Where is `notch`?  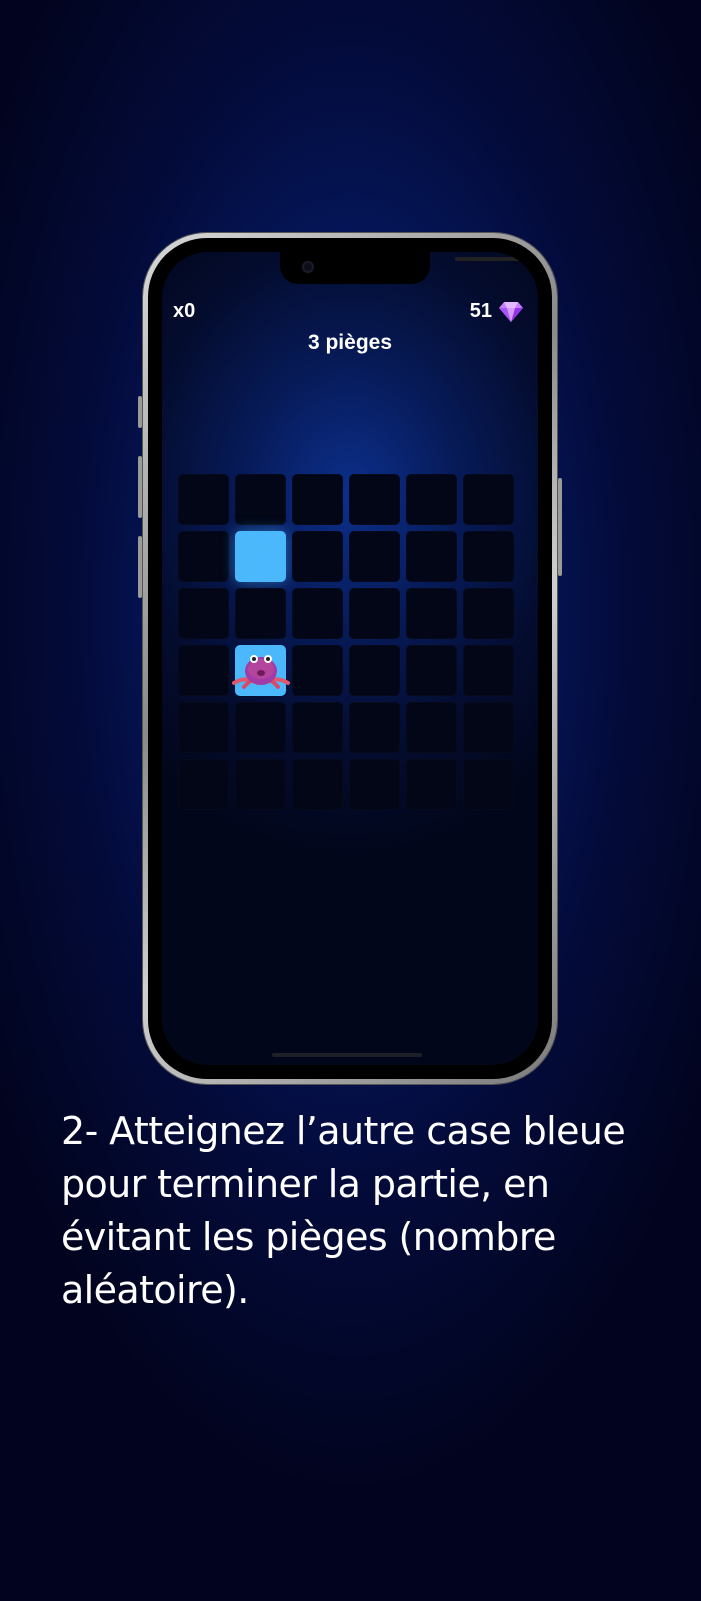 notch is located at coordinates (402, 268).